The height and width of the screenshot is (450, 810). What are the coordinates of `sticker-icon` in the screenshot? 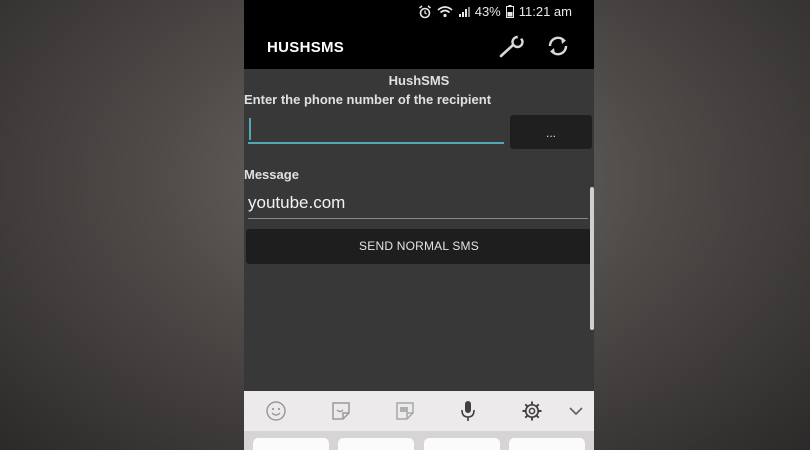 It's located at (341, 413).